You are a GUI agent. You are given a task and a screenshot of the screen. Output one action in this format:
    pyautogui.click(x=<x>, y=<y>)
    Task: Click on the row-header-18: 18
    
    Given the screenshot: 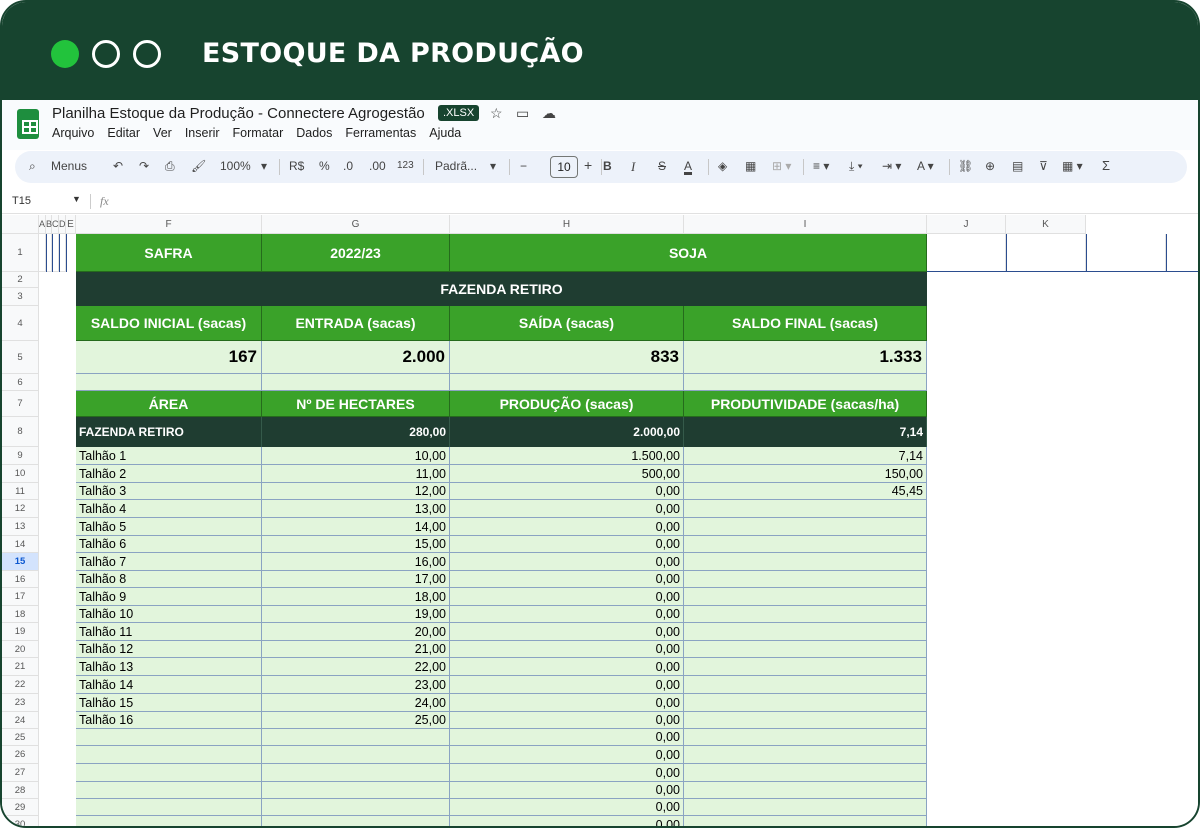 What is the action you would take?
    pyautogui.click(x=20, y=614)
    